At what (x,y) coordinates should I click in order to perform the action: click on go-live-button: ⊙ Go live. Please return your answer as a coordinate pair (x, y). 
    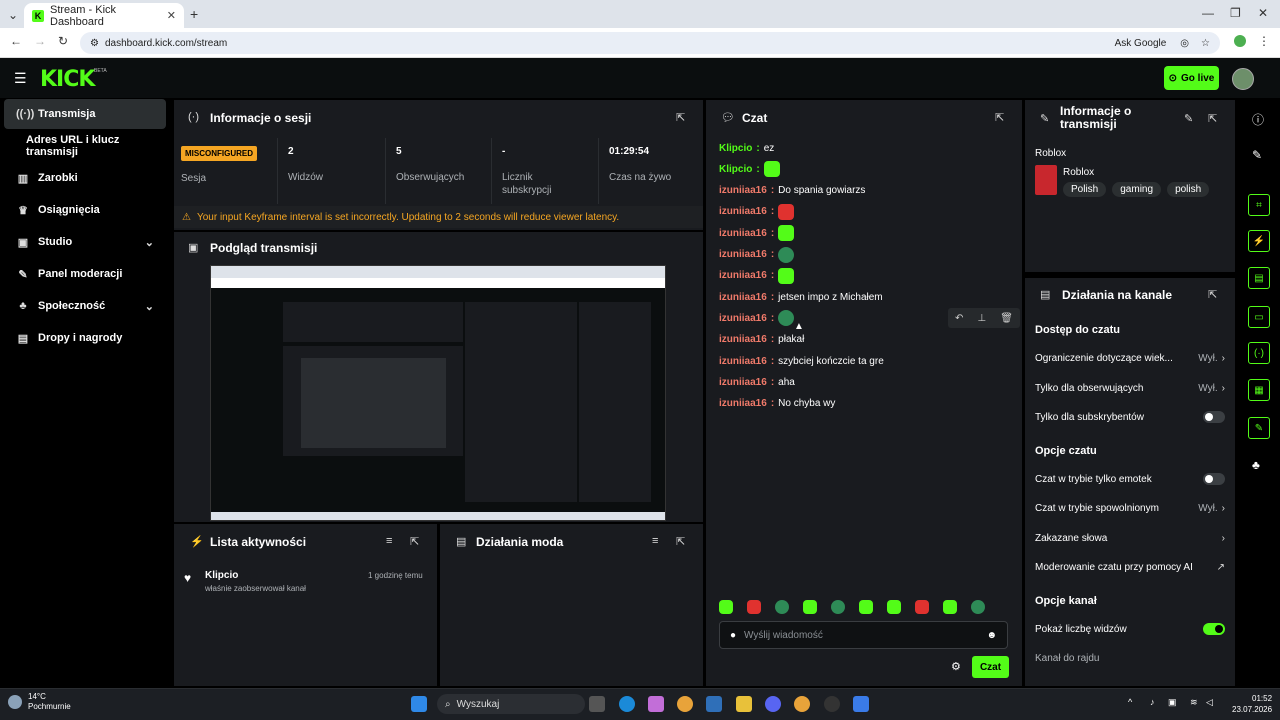
    Looking at the image, I should click on (1191, 78).